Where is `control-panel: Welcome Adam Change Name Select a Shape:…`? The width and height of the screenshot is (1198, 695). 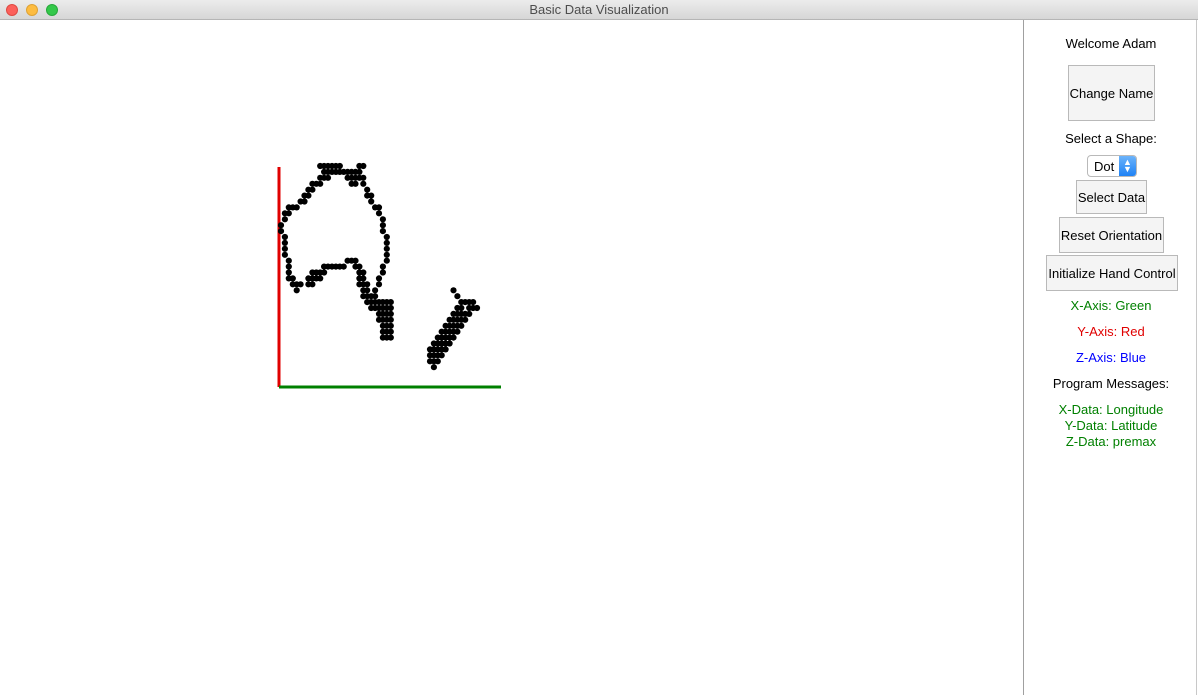
control-panel: Welcome Adam Change Name Select a Shape:… is located at coordinates (1110, 357).